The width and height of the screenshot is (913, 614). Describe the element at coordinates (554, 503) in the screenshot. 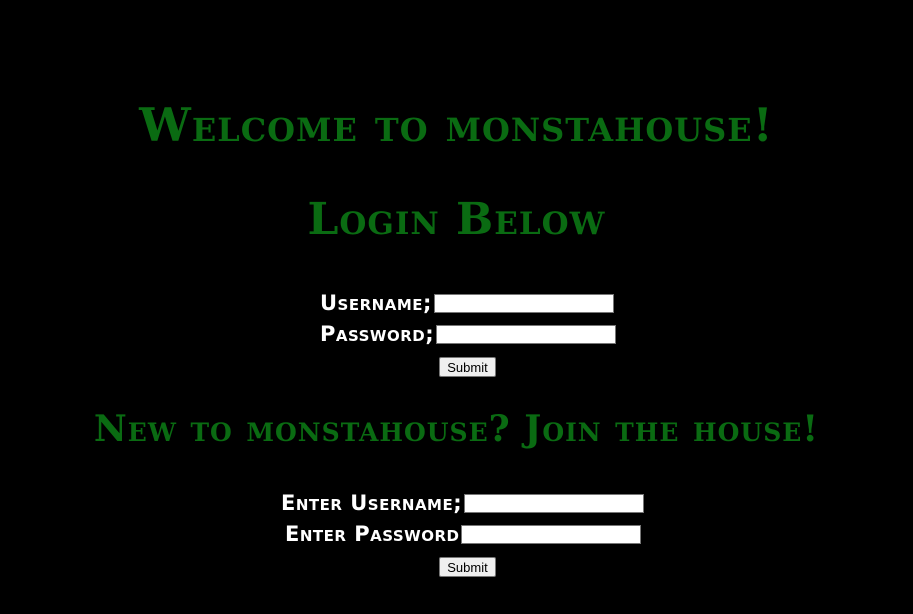

I see `register-username-input` at that location.